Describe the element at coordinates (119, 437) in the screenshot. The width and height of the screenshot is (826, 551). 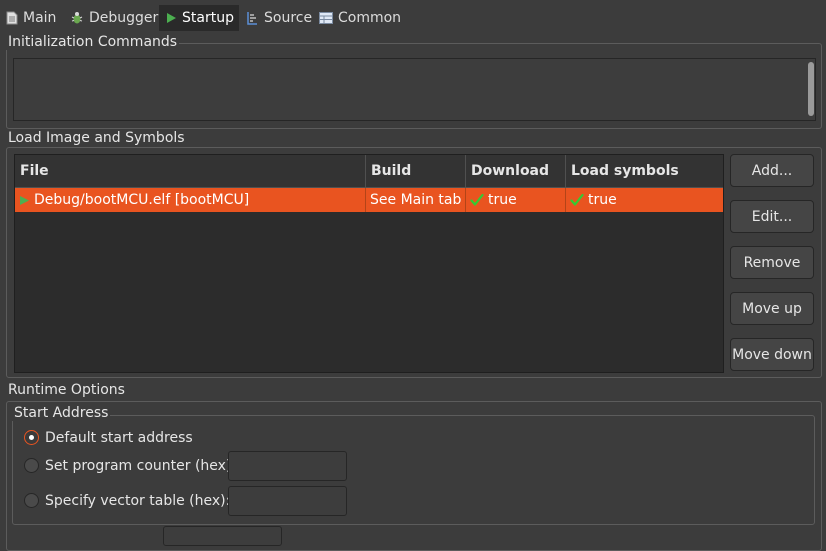
I see `default-start-address-label: Default start address` at that location.